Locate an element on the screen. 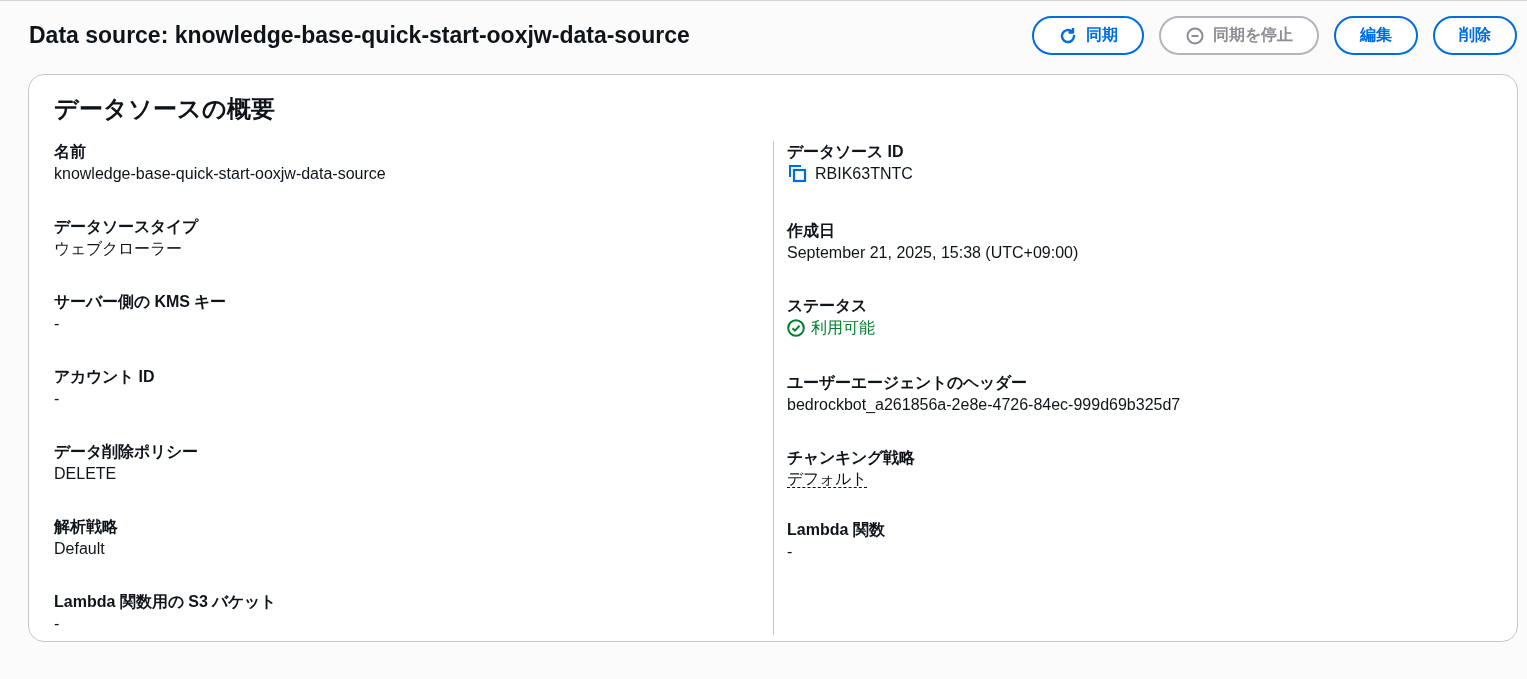 The width and height of the screenshot is (1527, 679). field-label: チャンキング戦略 is located at coordinates (851, 458).